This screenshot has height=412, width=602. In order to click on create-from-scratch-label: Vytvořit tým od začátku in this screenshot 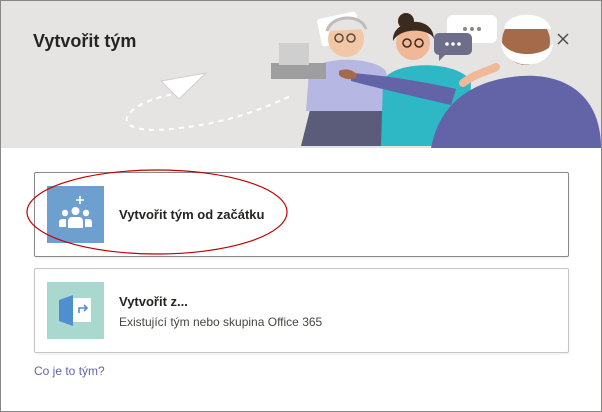, I will do `click(192, 214)`.